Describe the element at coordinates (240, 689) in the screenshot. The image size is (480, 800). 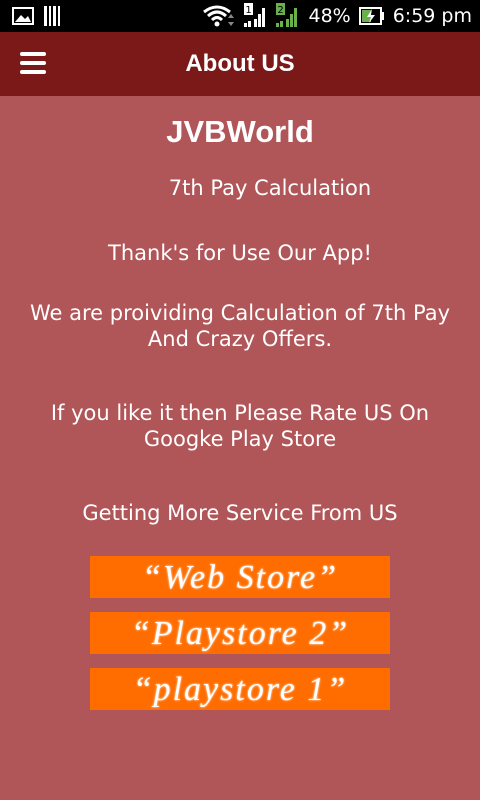
I see `playstore-1-button: “playstore 1”` at that location.